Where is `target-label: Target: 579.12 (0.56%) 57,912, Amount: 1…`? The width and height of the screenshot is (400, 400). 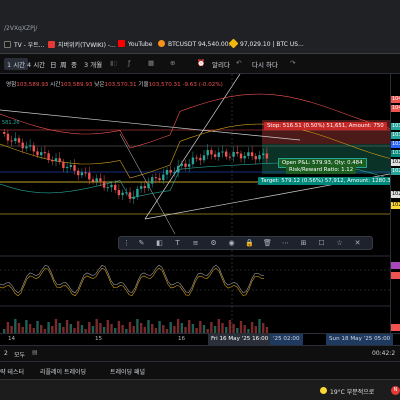 target-label: Target: 579.12 (0.56%) 57,912, Amount: 1… is located at coordinates (324, 181).